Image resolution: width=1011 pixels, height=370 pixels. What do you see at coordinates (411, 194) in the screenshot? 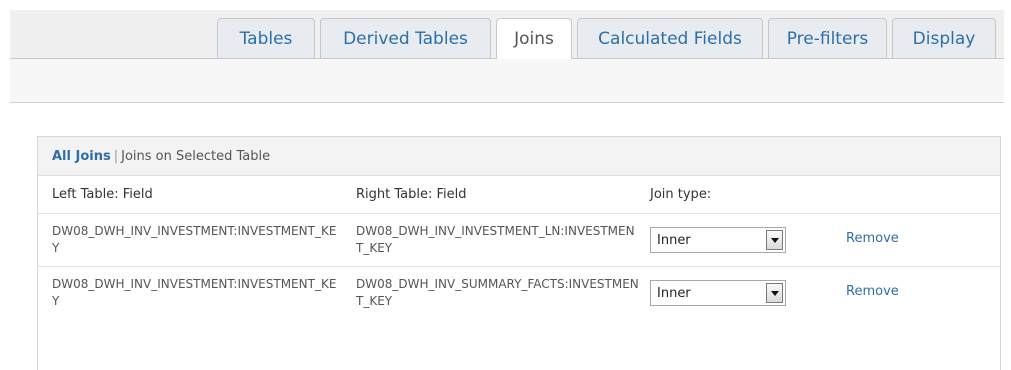
I see `column-header-right: Right Table: Field` at bounding box center [411, 194].